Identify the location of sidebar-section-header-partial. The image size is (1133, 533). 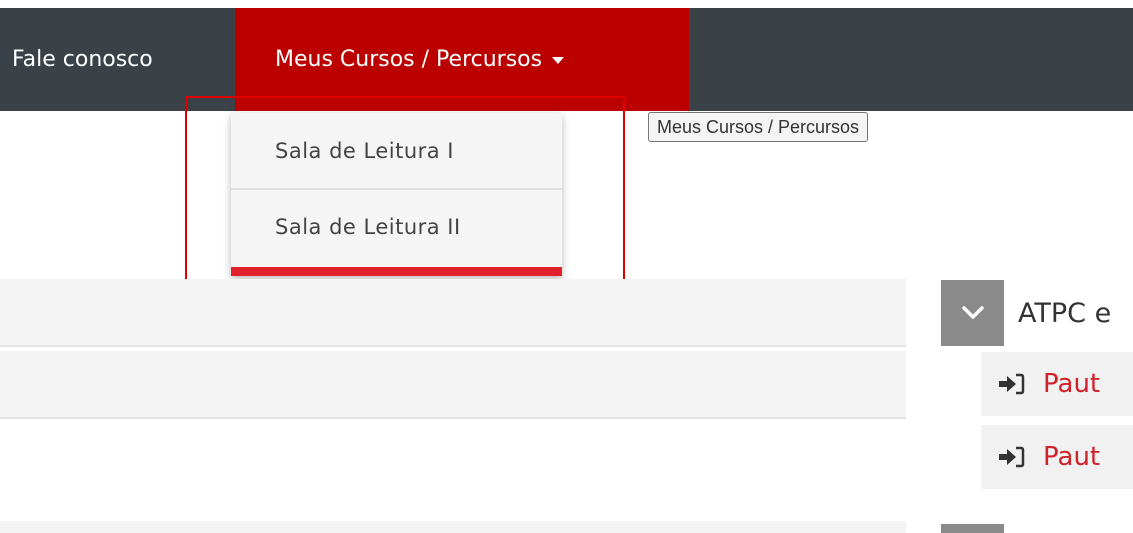
(972, 528).